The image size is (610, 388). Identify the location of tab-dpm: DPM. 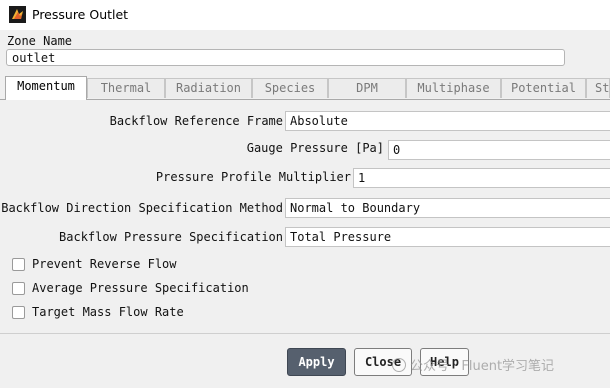
(367, 88).